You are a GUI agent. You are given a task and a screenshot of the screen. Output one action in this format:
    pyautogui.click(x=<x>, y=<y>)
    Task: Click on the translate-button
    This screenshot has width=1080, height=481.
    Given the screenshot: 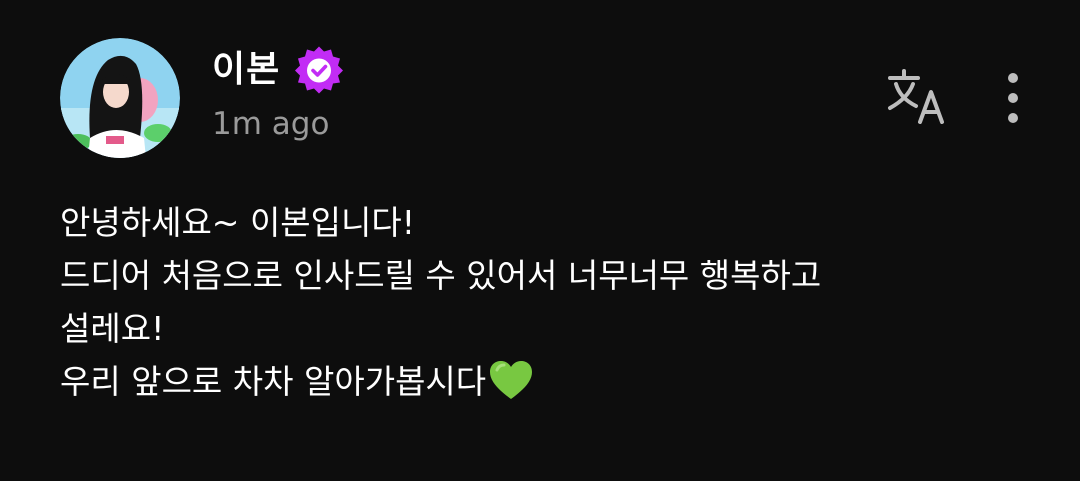 What is the action you would take?
    pyautogui.click(x=917, y=97)
    